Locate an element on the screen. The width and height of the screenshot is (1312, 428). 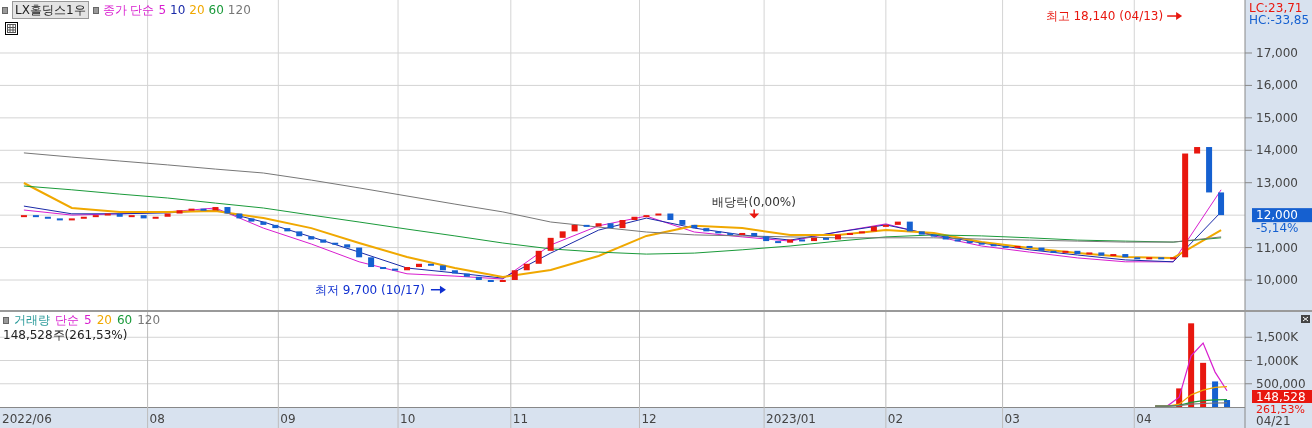
symbol-box: LX홀딩스1우 is located at coordinates (50, 10).